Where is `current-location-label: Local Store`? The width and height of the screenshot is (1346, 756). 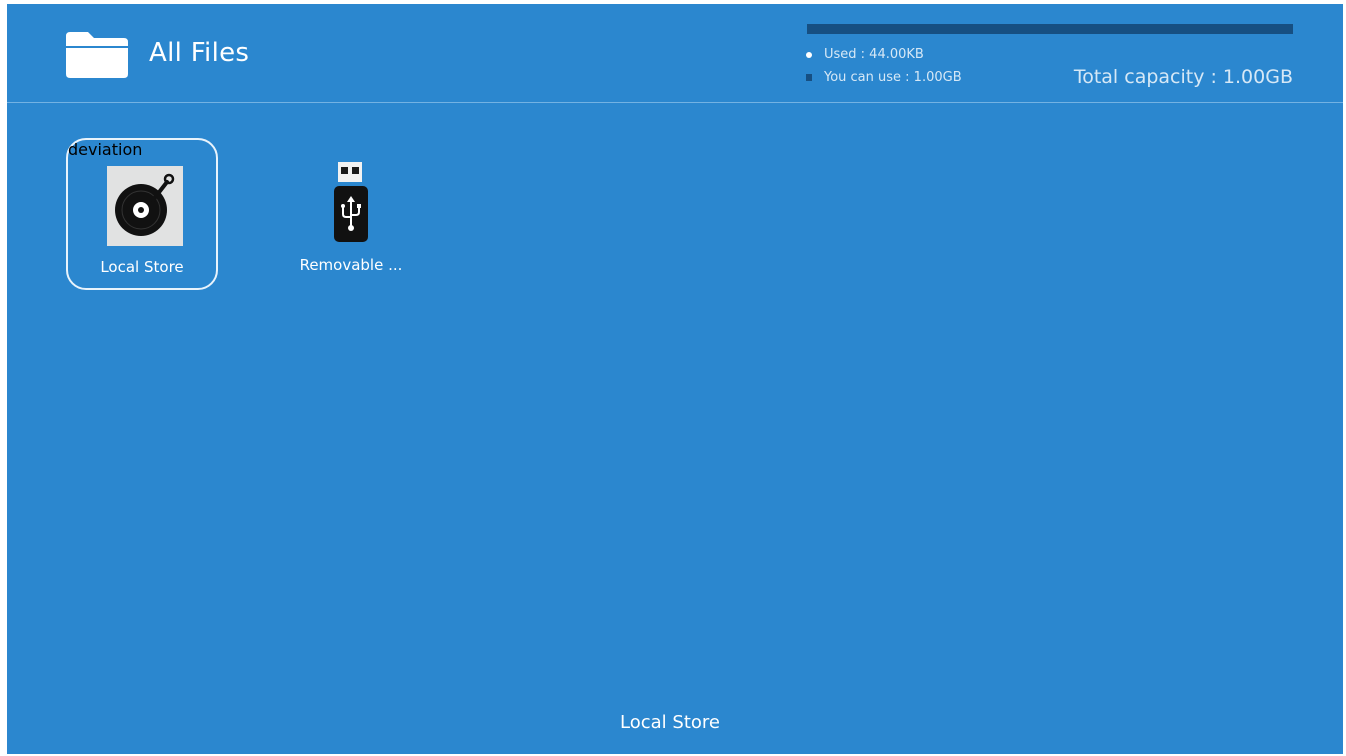
current-location-label: Local Store is located at coordinates (670, 722).